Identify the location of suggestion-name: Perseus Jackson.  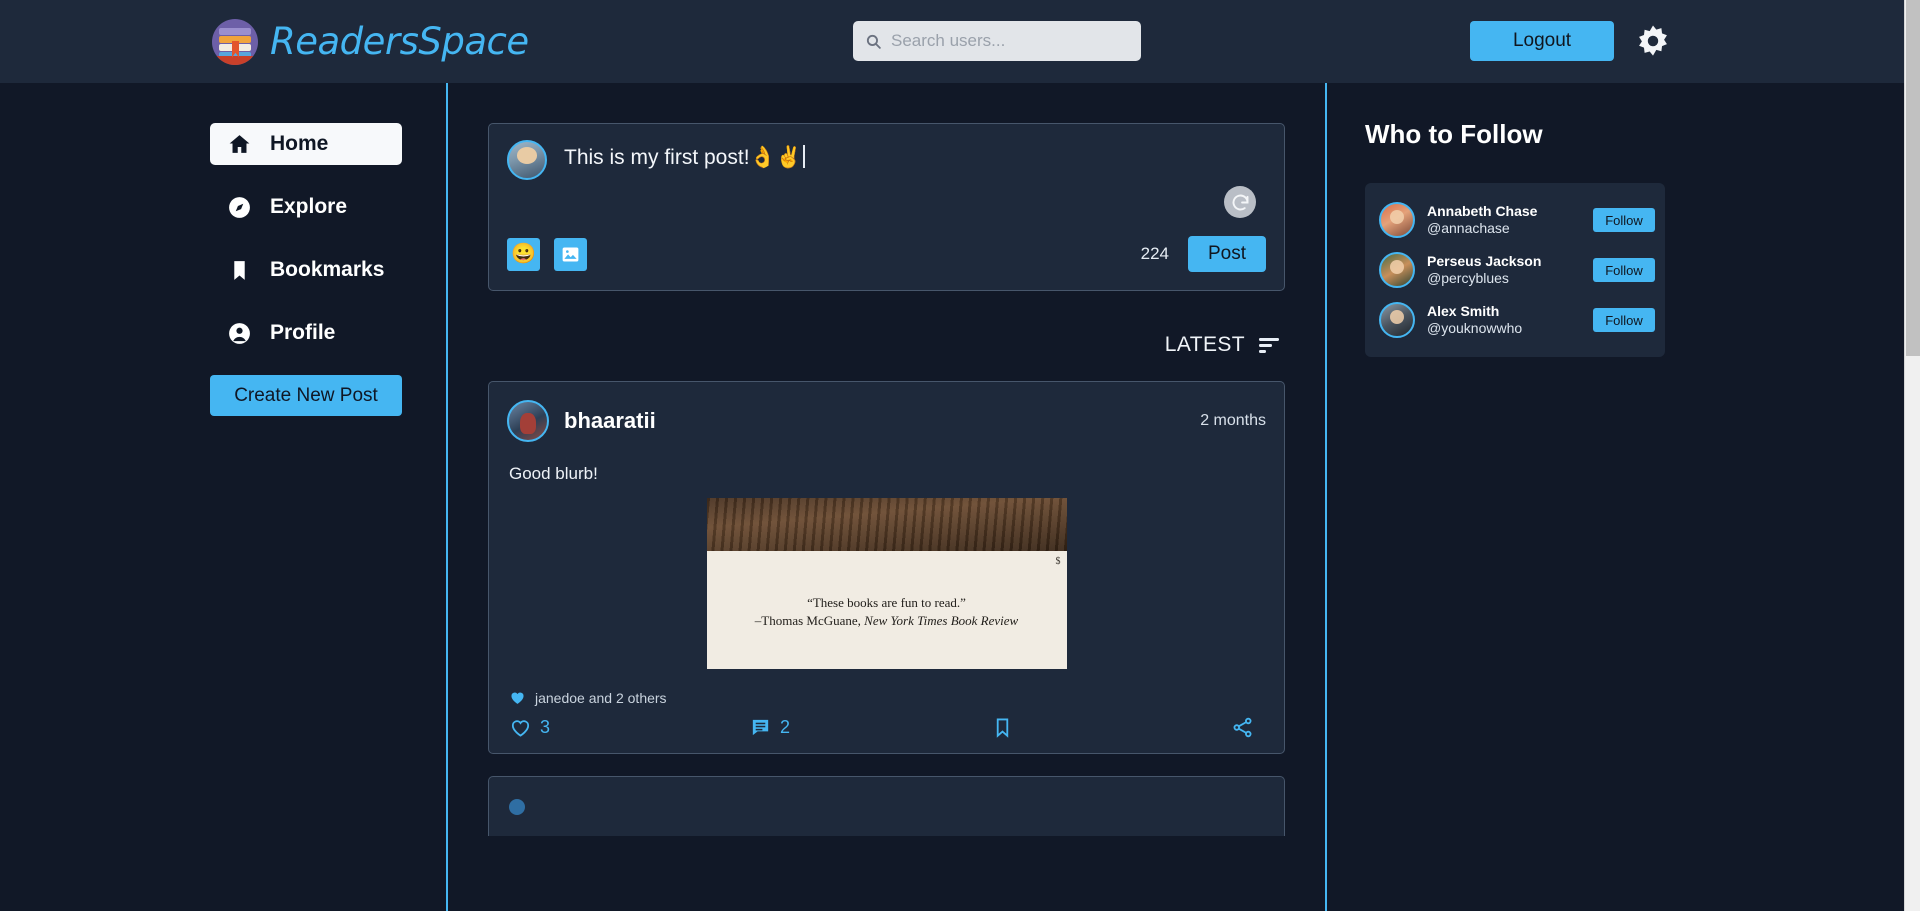
(1484, 262).